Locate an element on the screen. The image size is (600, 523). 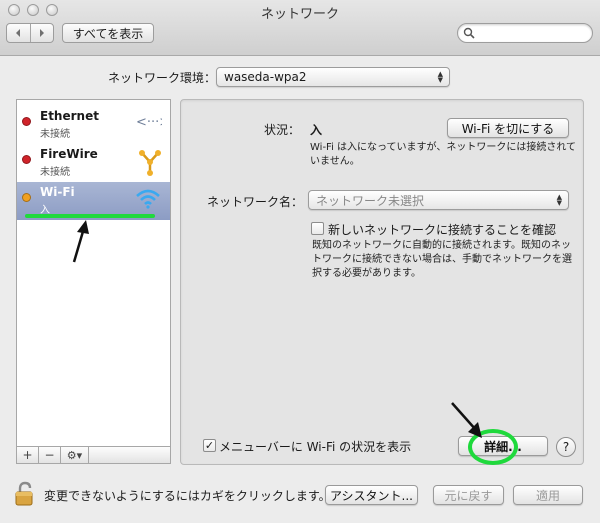
back-forward-group is located at coordinates (30, 33).